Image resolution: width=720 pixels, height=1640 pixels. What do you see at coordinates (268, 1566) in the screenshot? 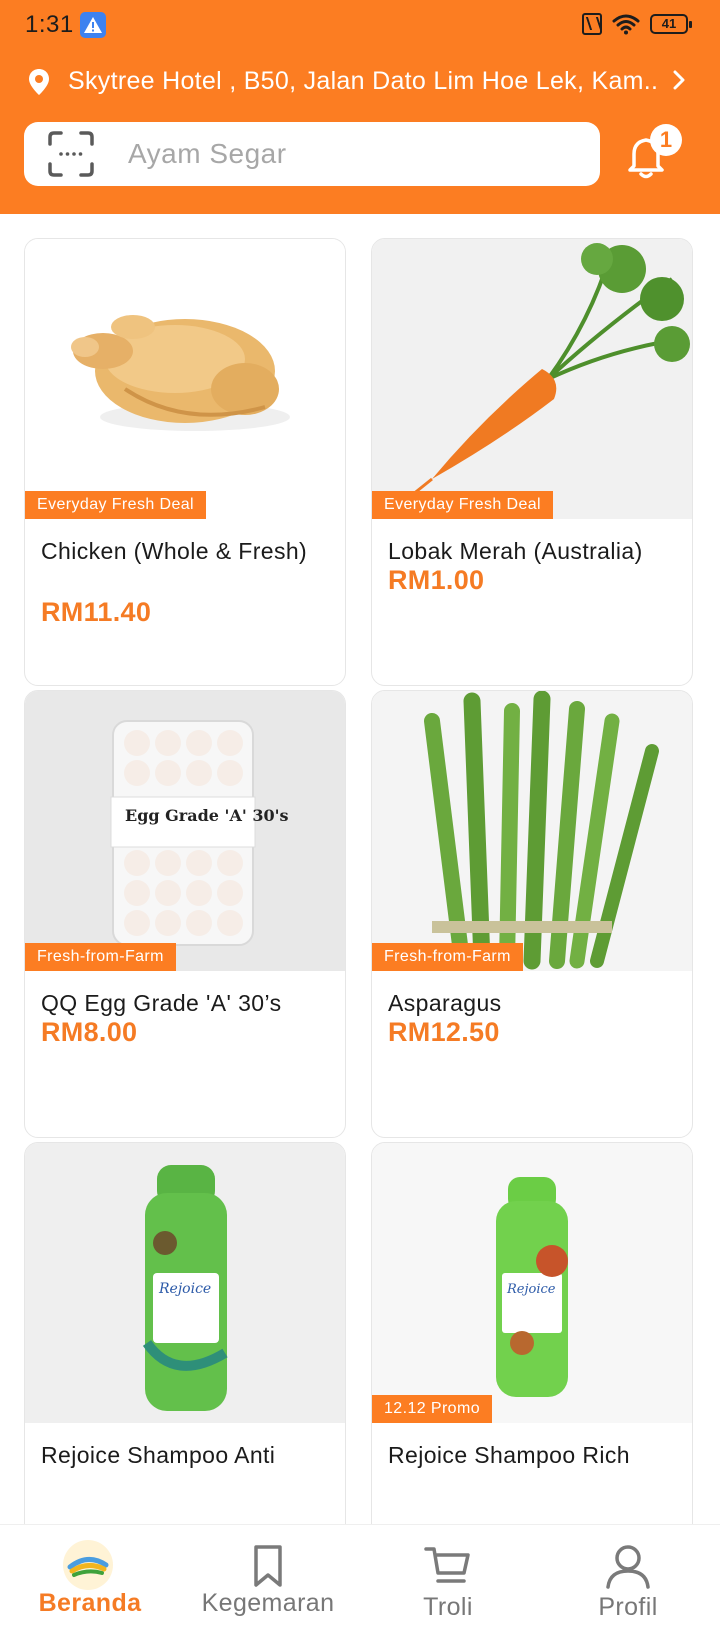
I see `bookmark-icon` at bounding box center [268, 1566].